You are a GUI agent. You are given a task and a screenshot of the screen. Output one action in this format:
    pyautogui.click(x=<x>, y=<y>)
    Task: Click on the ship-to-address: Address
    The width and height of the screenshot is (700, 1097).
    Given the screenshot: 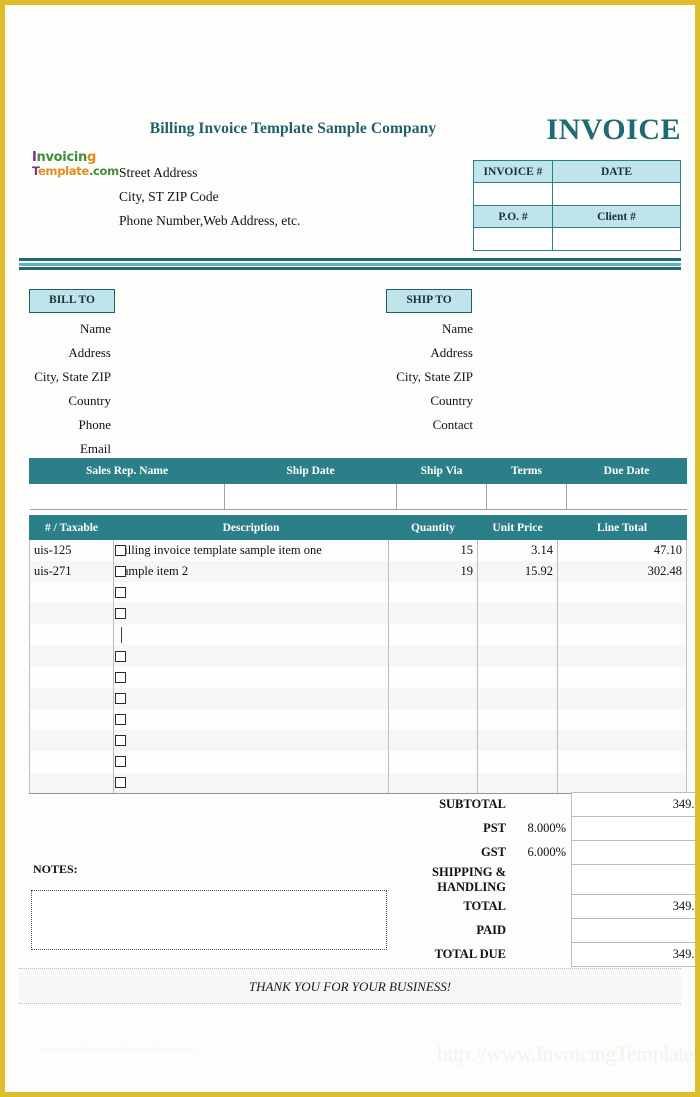 What is the action you would take?
    pyautogui.click(x=419, y=354)
    